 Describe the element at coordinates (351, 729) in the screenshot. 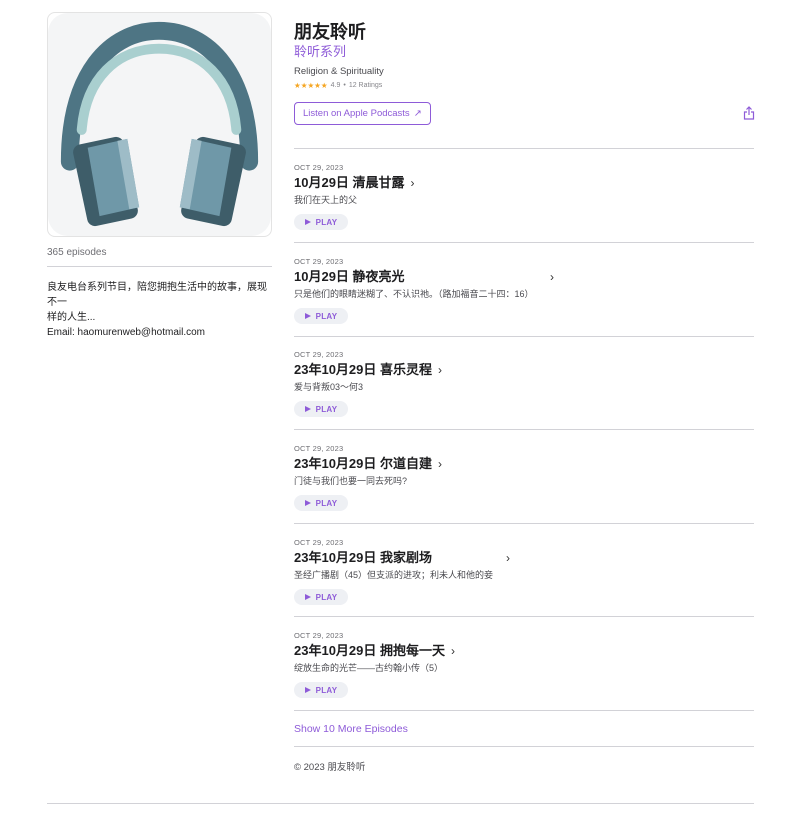

I see `show-more-episodes-link: Show 10 More Episodes` at that location.